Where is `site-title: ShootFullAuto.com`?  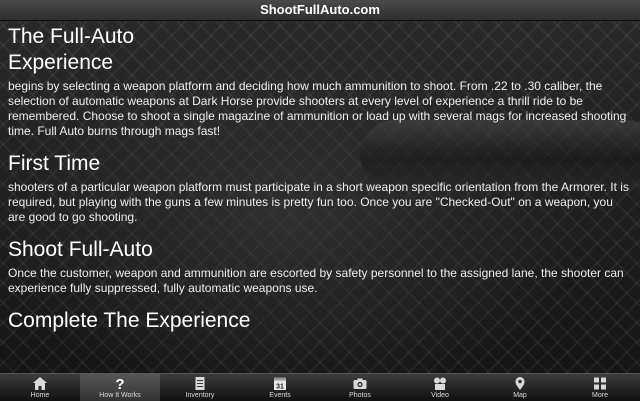 site-title: ShootFullAuto.com is located at coordinates (320, 9).